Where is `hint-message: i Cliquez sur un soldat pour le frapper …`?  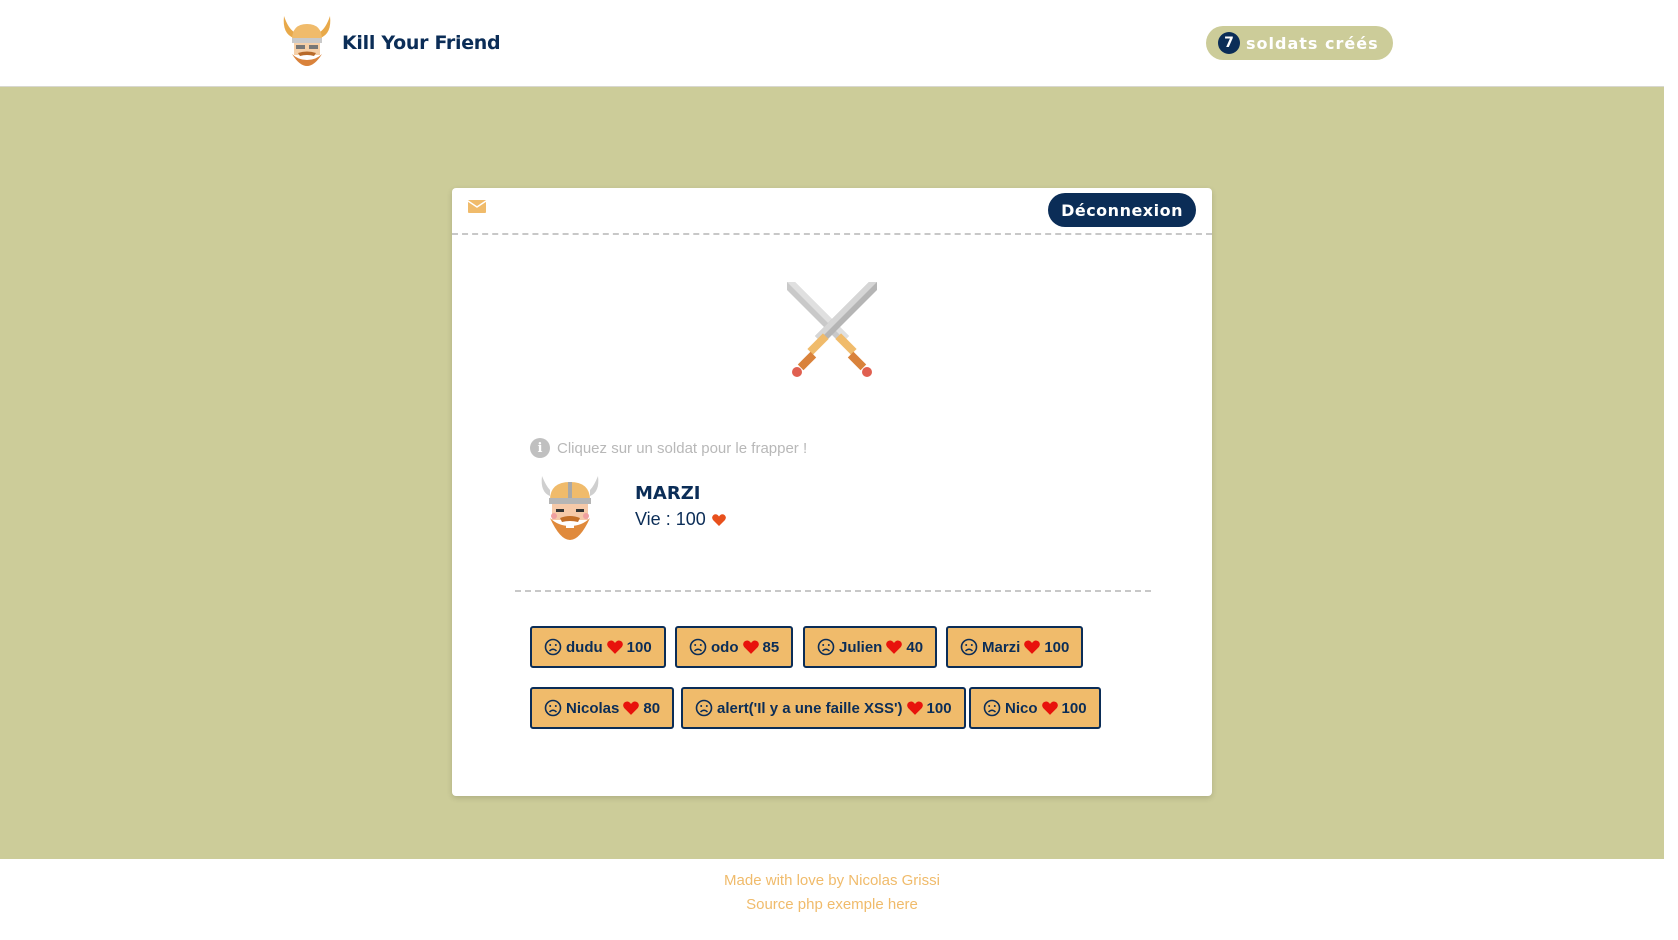 hint-message: i Cliquez sur un soldat pour le frapper … is located at coordinates (668, 448).